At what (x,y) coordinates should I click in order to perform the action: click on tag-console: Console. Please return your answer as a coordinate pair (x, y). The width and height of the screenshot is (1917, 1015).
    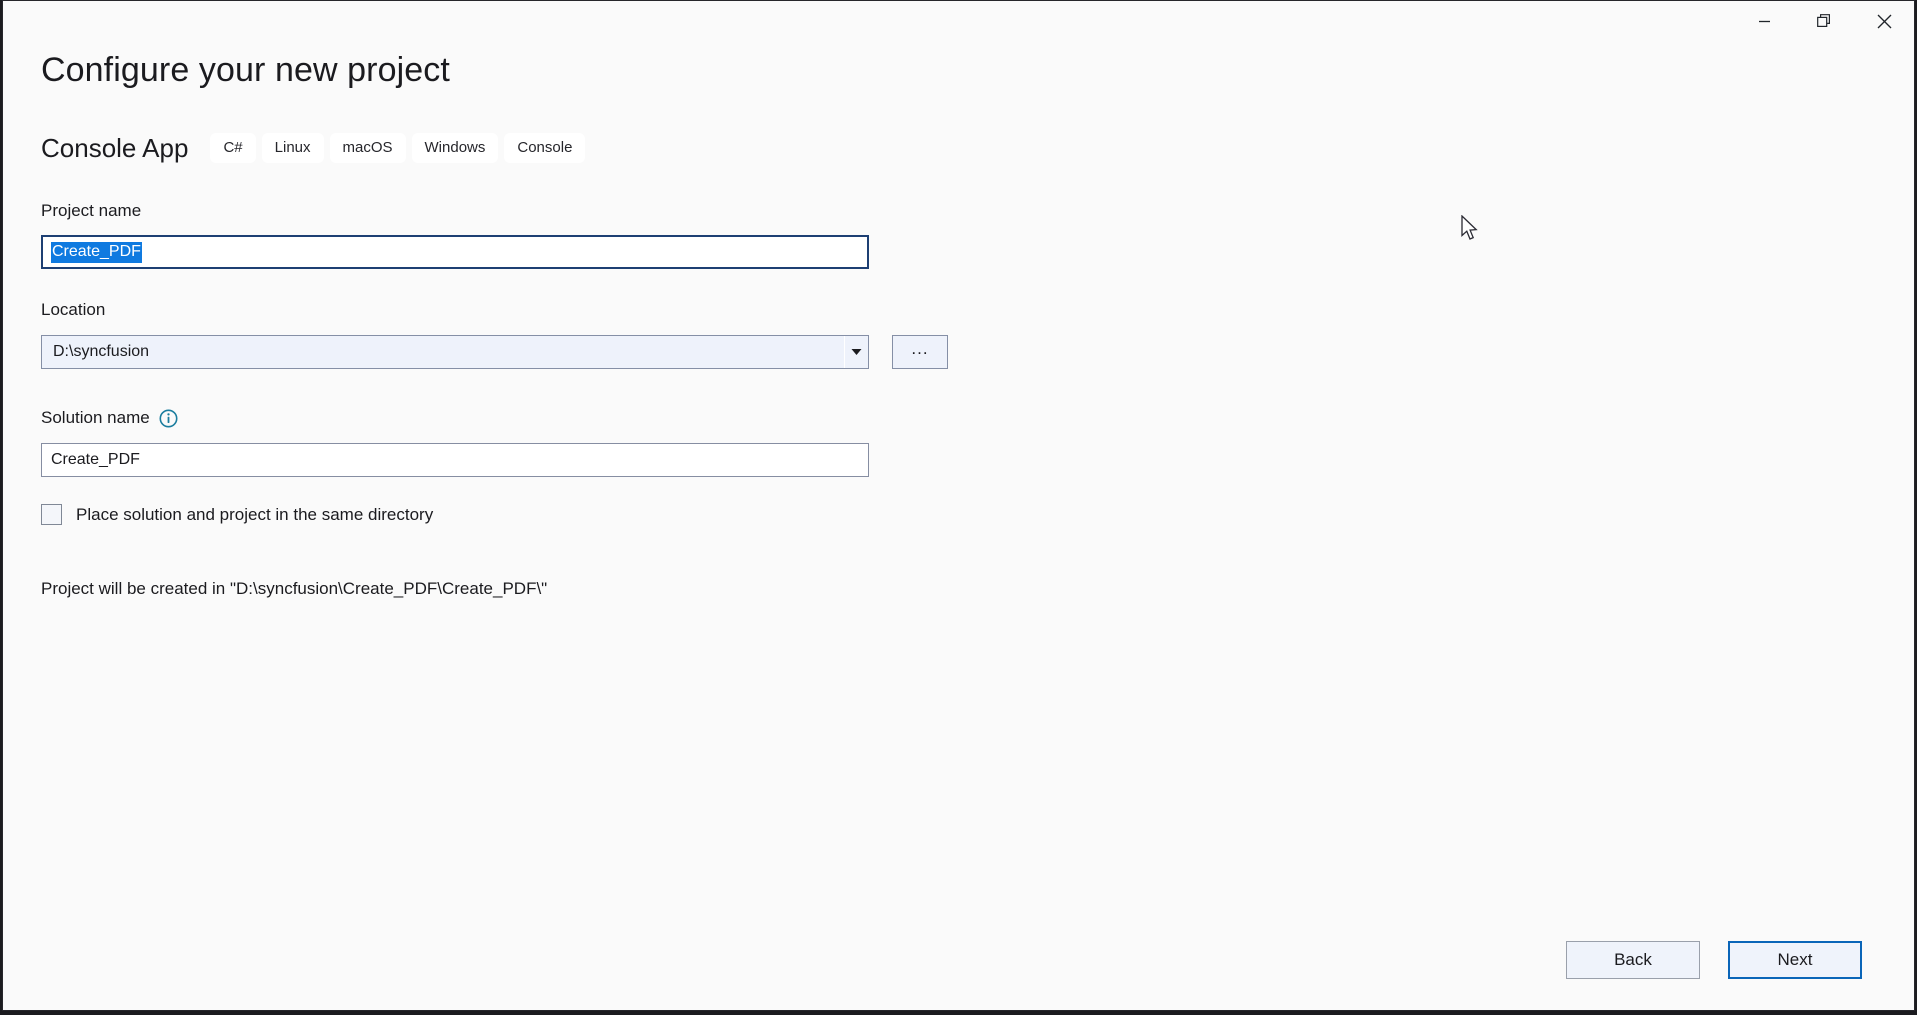
    Looking at the image, I should click on (545, 148).